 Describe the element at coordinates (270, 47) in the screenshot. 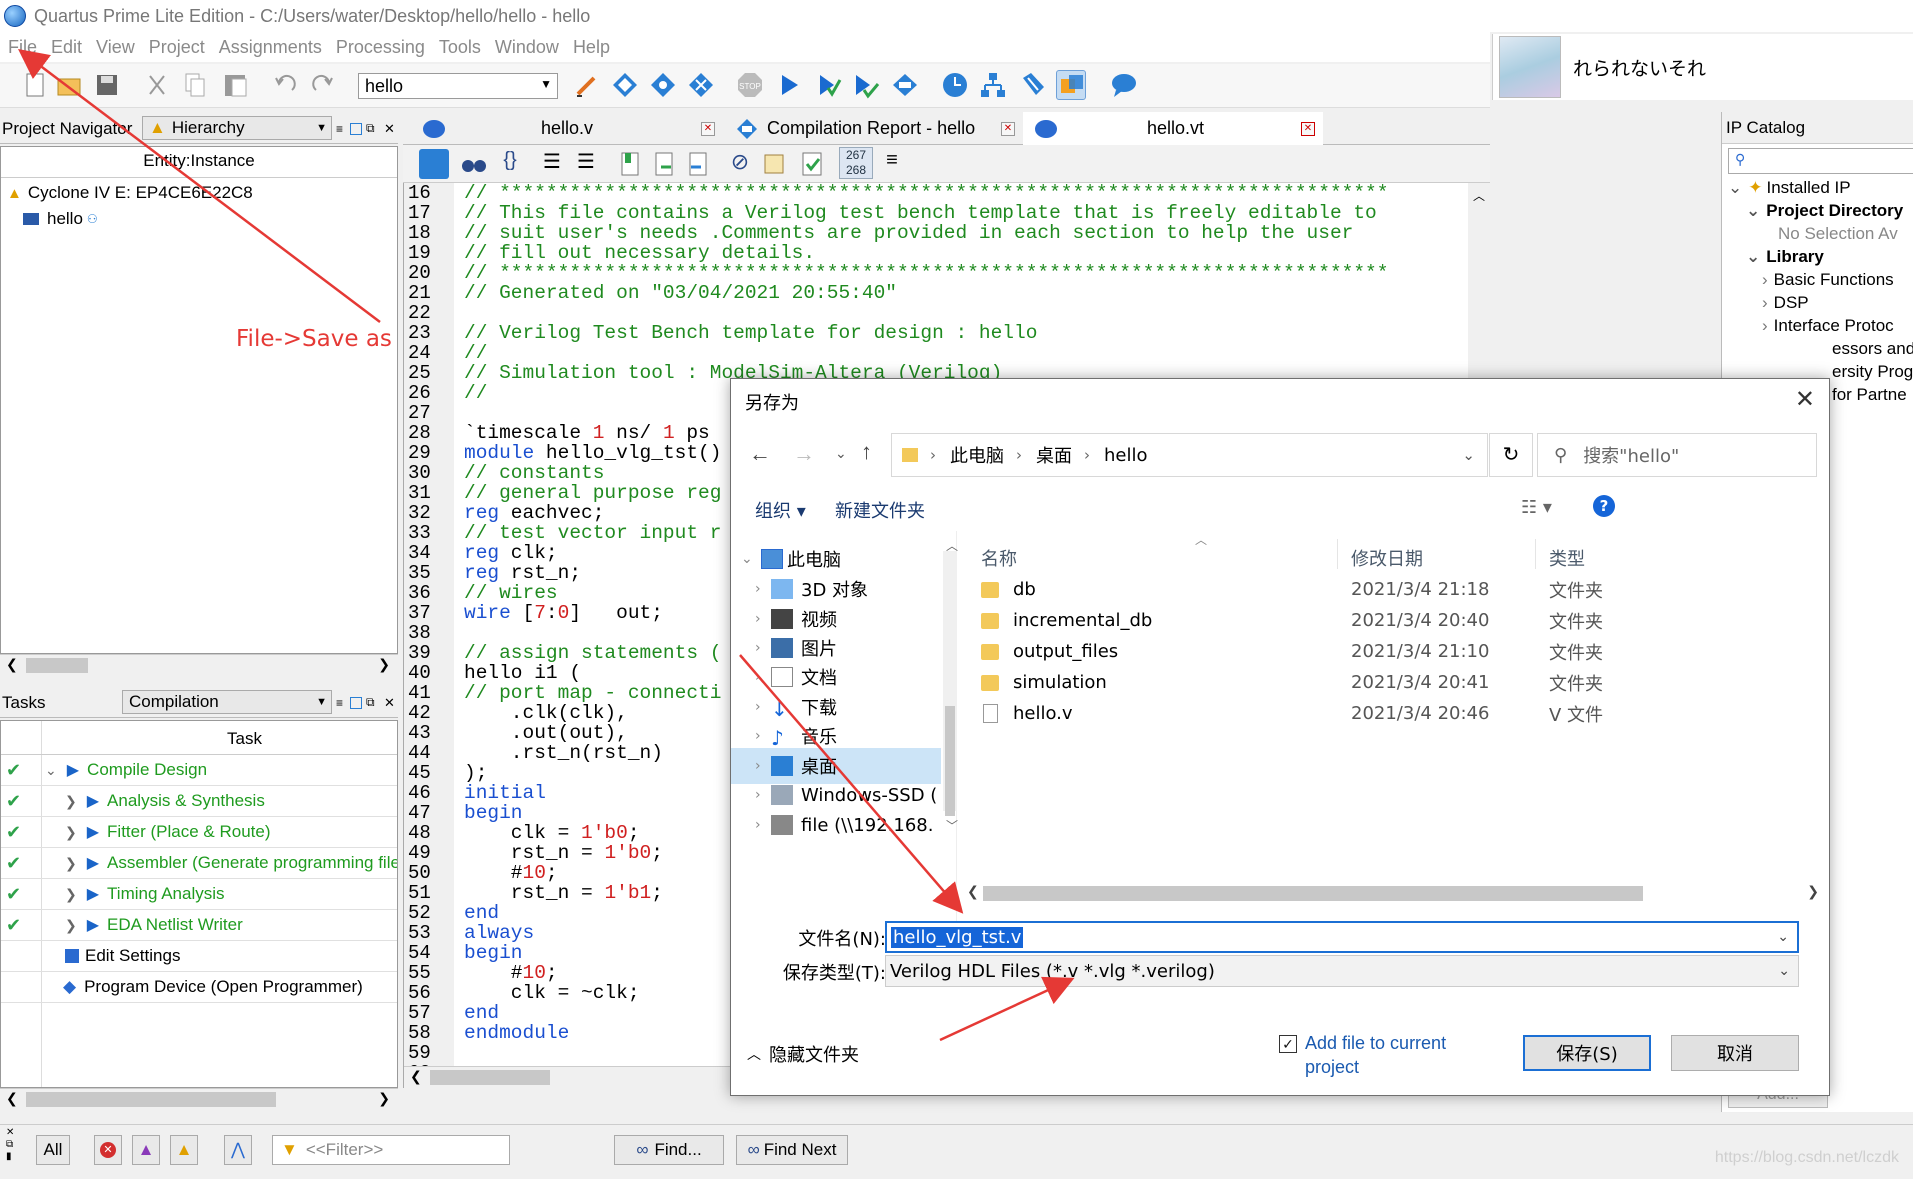

I see `menu-assignments: Assignments` at that location.